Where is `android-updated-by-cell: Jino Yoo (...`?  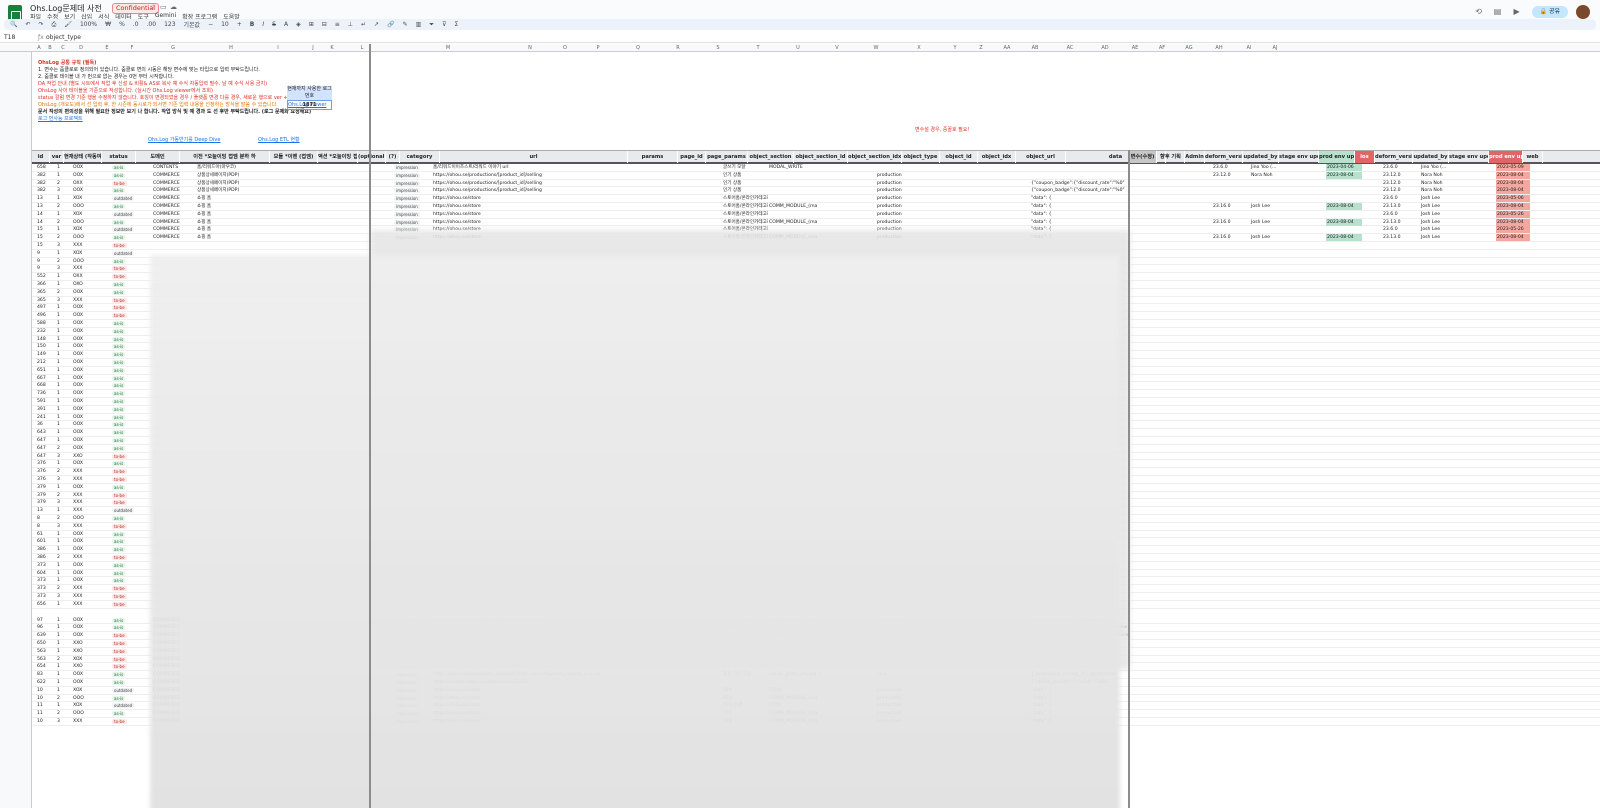
android-updated-by-cell: Jino Yoo (... is located at coordinates (1268, 167).